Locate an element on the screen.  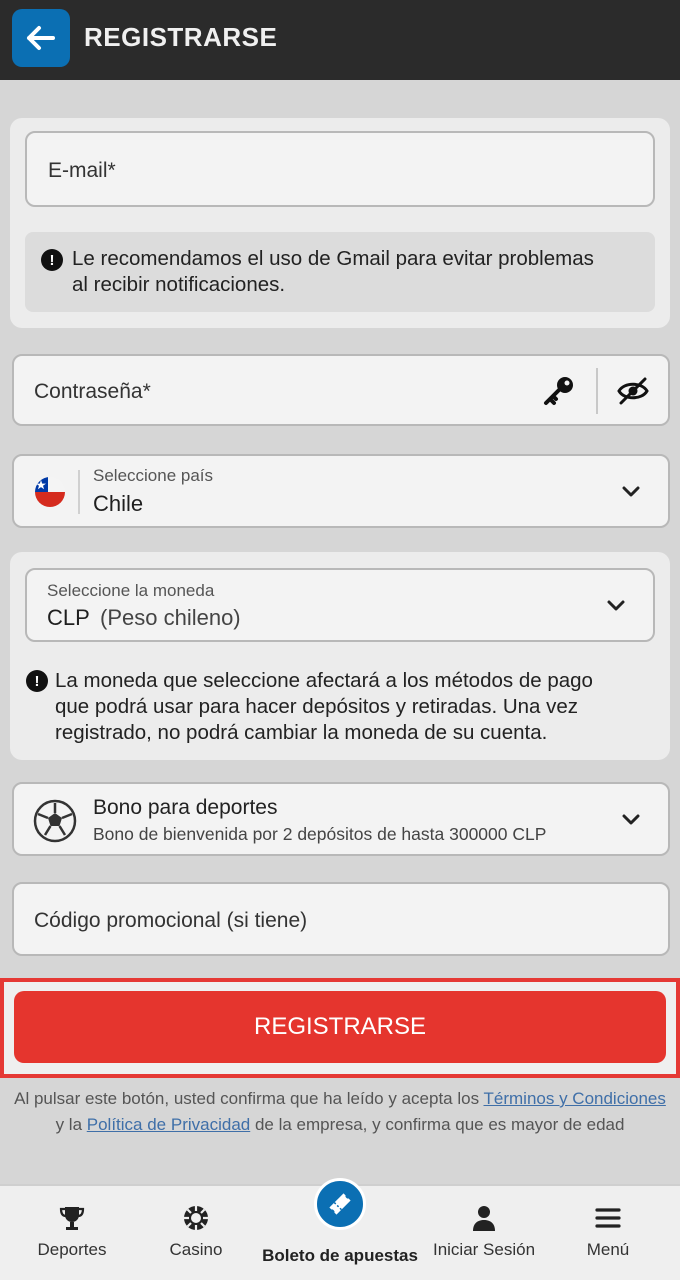
soccer-ball-icon is located at coordinates (55, 821).